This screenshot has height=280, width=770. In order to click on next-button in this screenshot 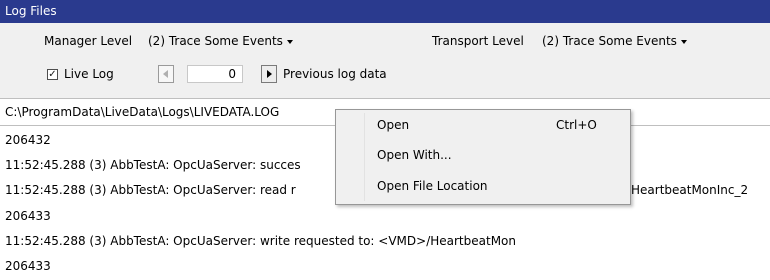, I will do `click(269, 74)`.